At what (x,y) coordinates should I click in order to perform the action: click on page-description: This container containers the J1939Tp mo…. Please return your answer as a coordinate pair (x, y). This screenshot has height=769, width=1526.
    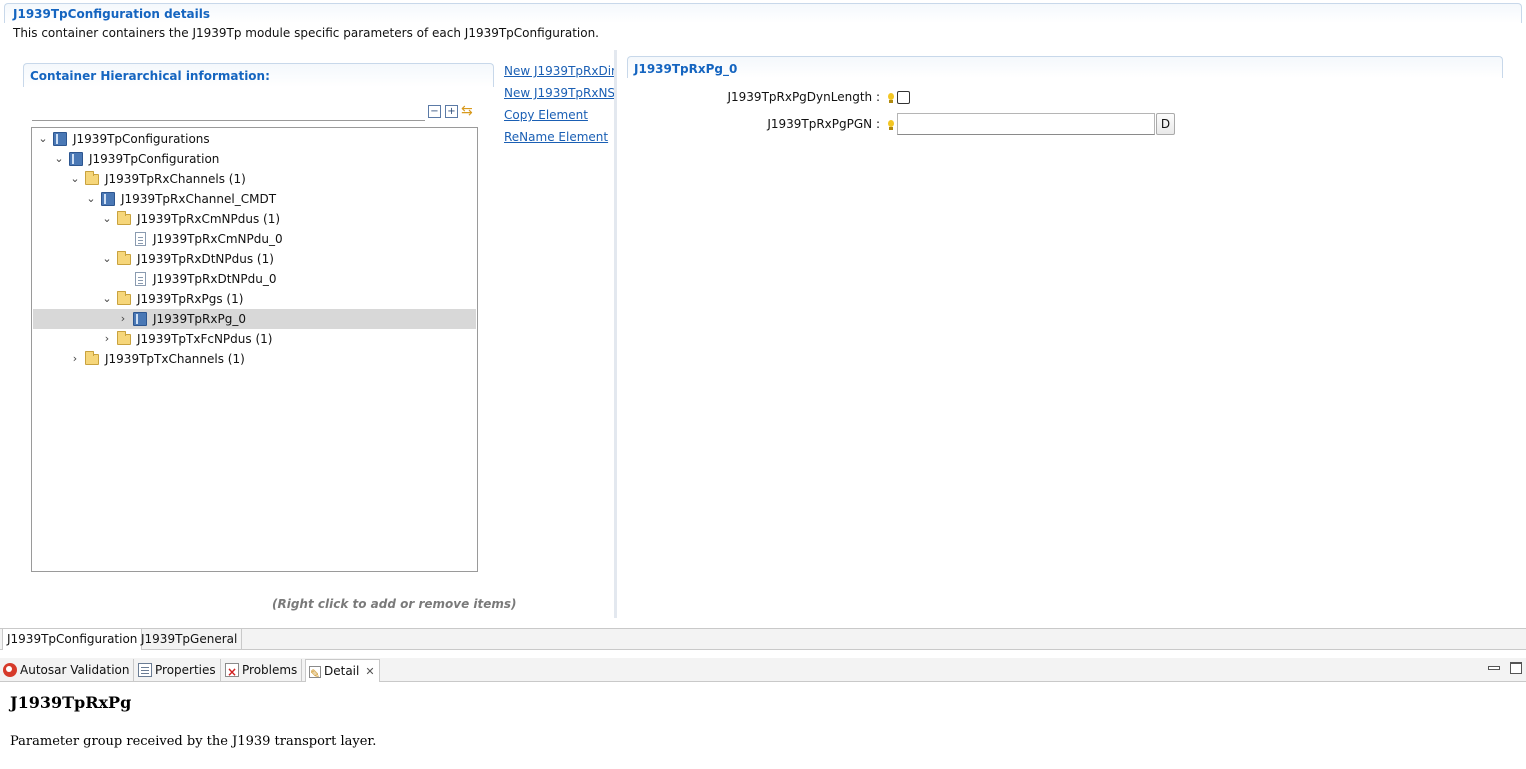
    Looking at the image, I should click on (306, 33).